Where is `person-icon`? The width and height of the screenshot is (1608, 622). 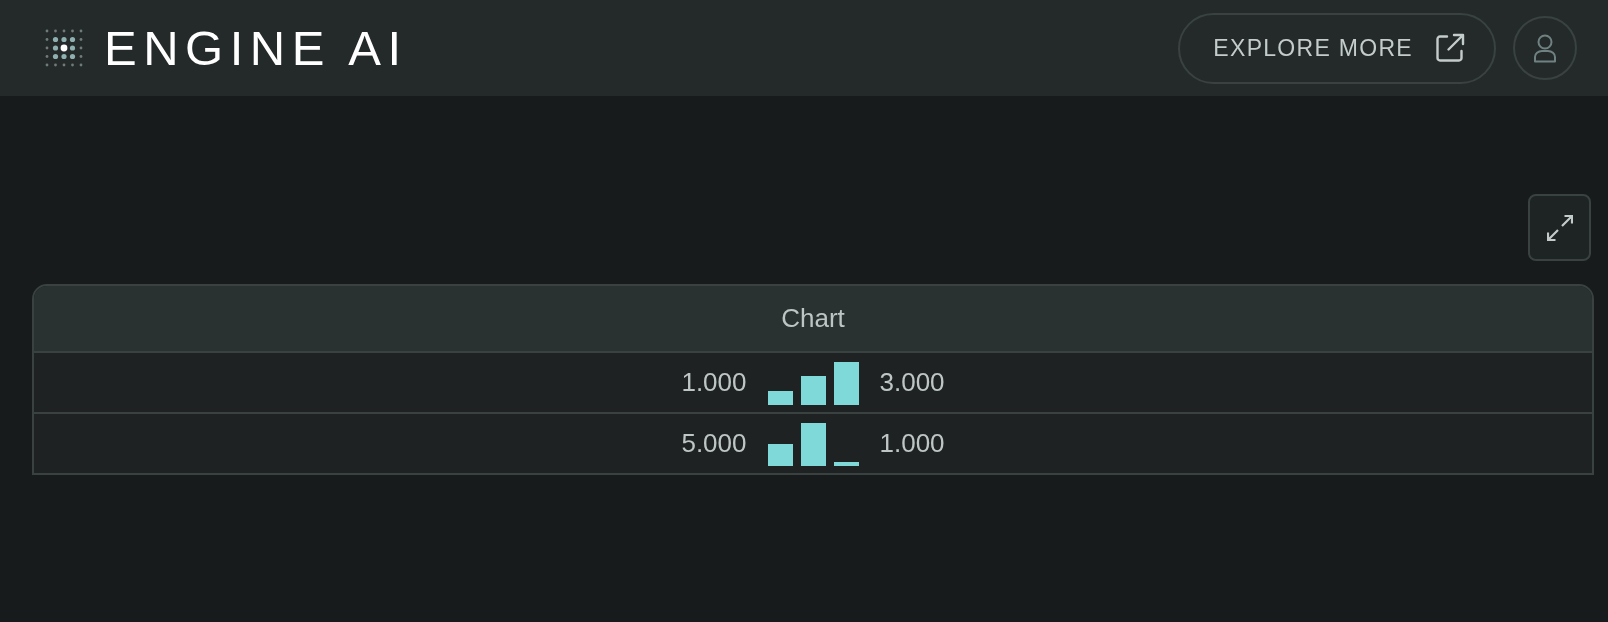 person-icon is located at coordinates (1545, 48).